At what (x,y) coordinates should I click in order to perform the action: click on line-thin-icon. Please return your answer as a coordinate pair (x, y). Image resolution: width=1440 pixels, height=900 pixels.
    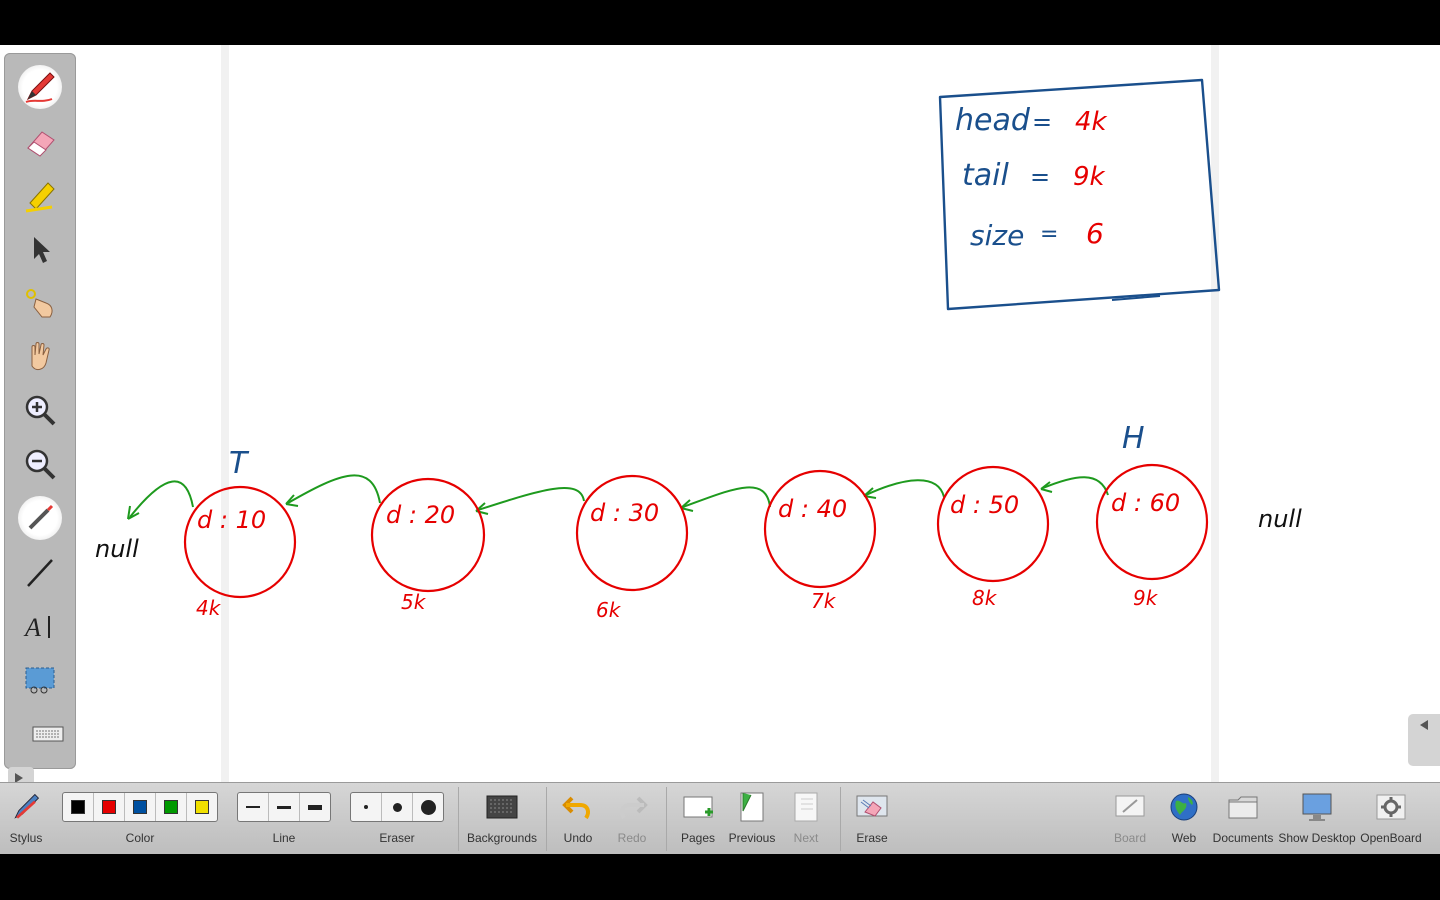
    Looking at the image, I should click on (253, 807).